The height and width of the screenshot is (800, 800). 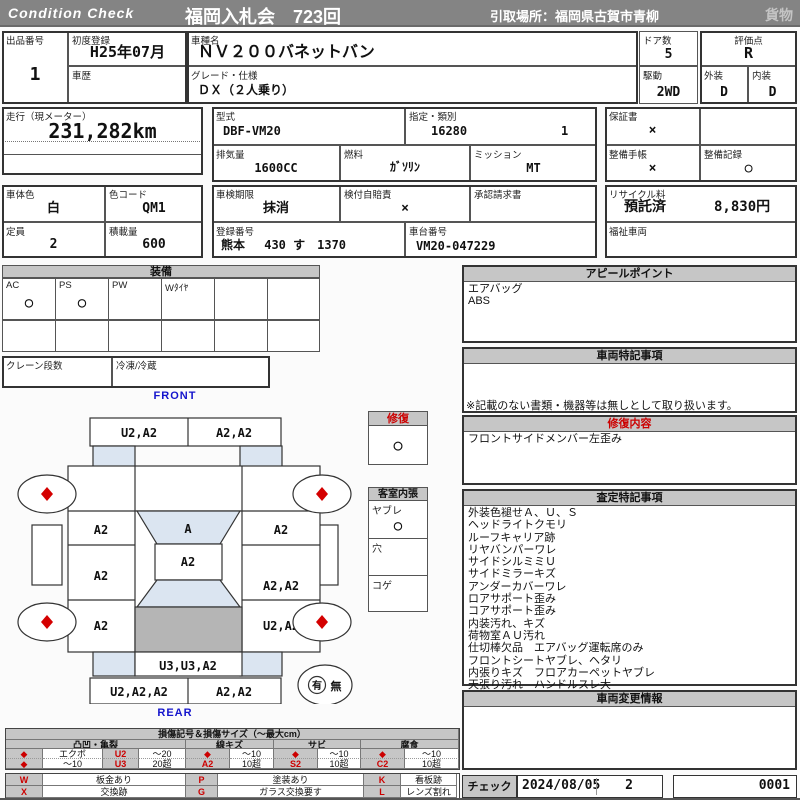 I want to click on fuel-value: ｶﾞｿﾘﾝ, so click(x=404, y=167).